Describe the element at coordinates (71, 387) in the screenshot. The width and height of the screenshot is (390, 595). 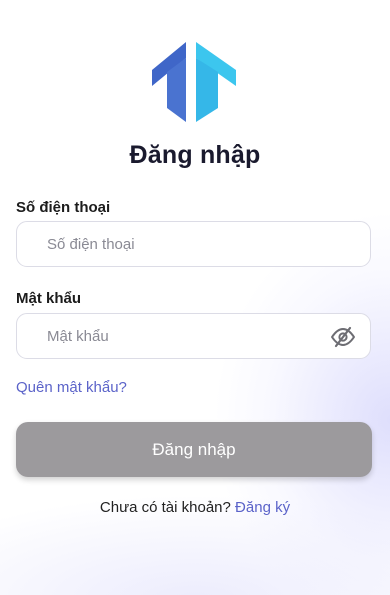
I see `forgot-password-link: Quên mật khẩu?` at that location.